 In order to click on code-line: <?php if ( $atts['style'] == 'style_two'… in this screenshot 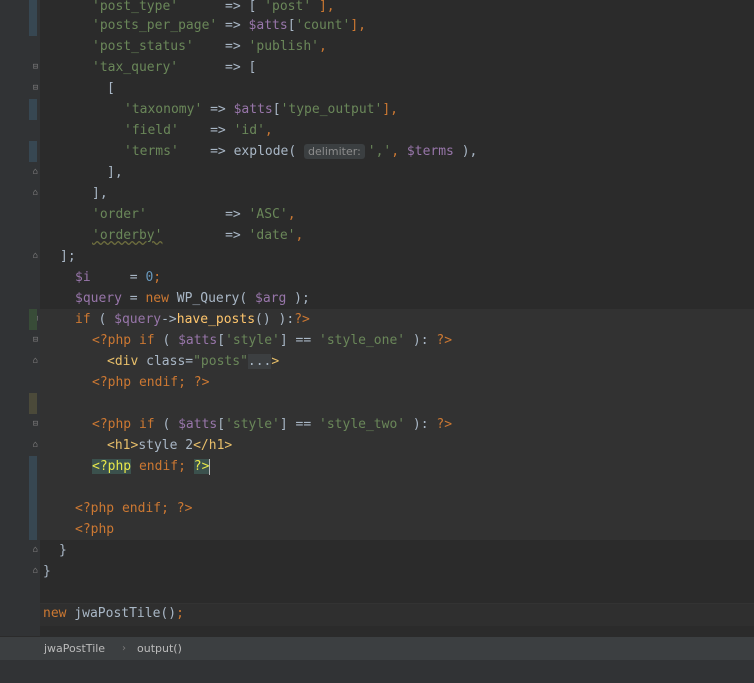, I will do `click(397, 424)`.